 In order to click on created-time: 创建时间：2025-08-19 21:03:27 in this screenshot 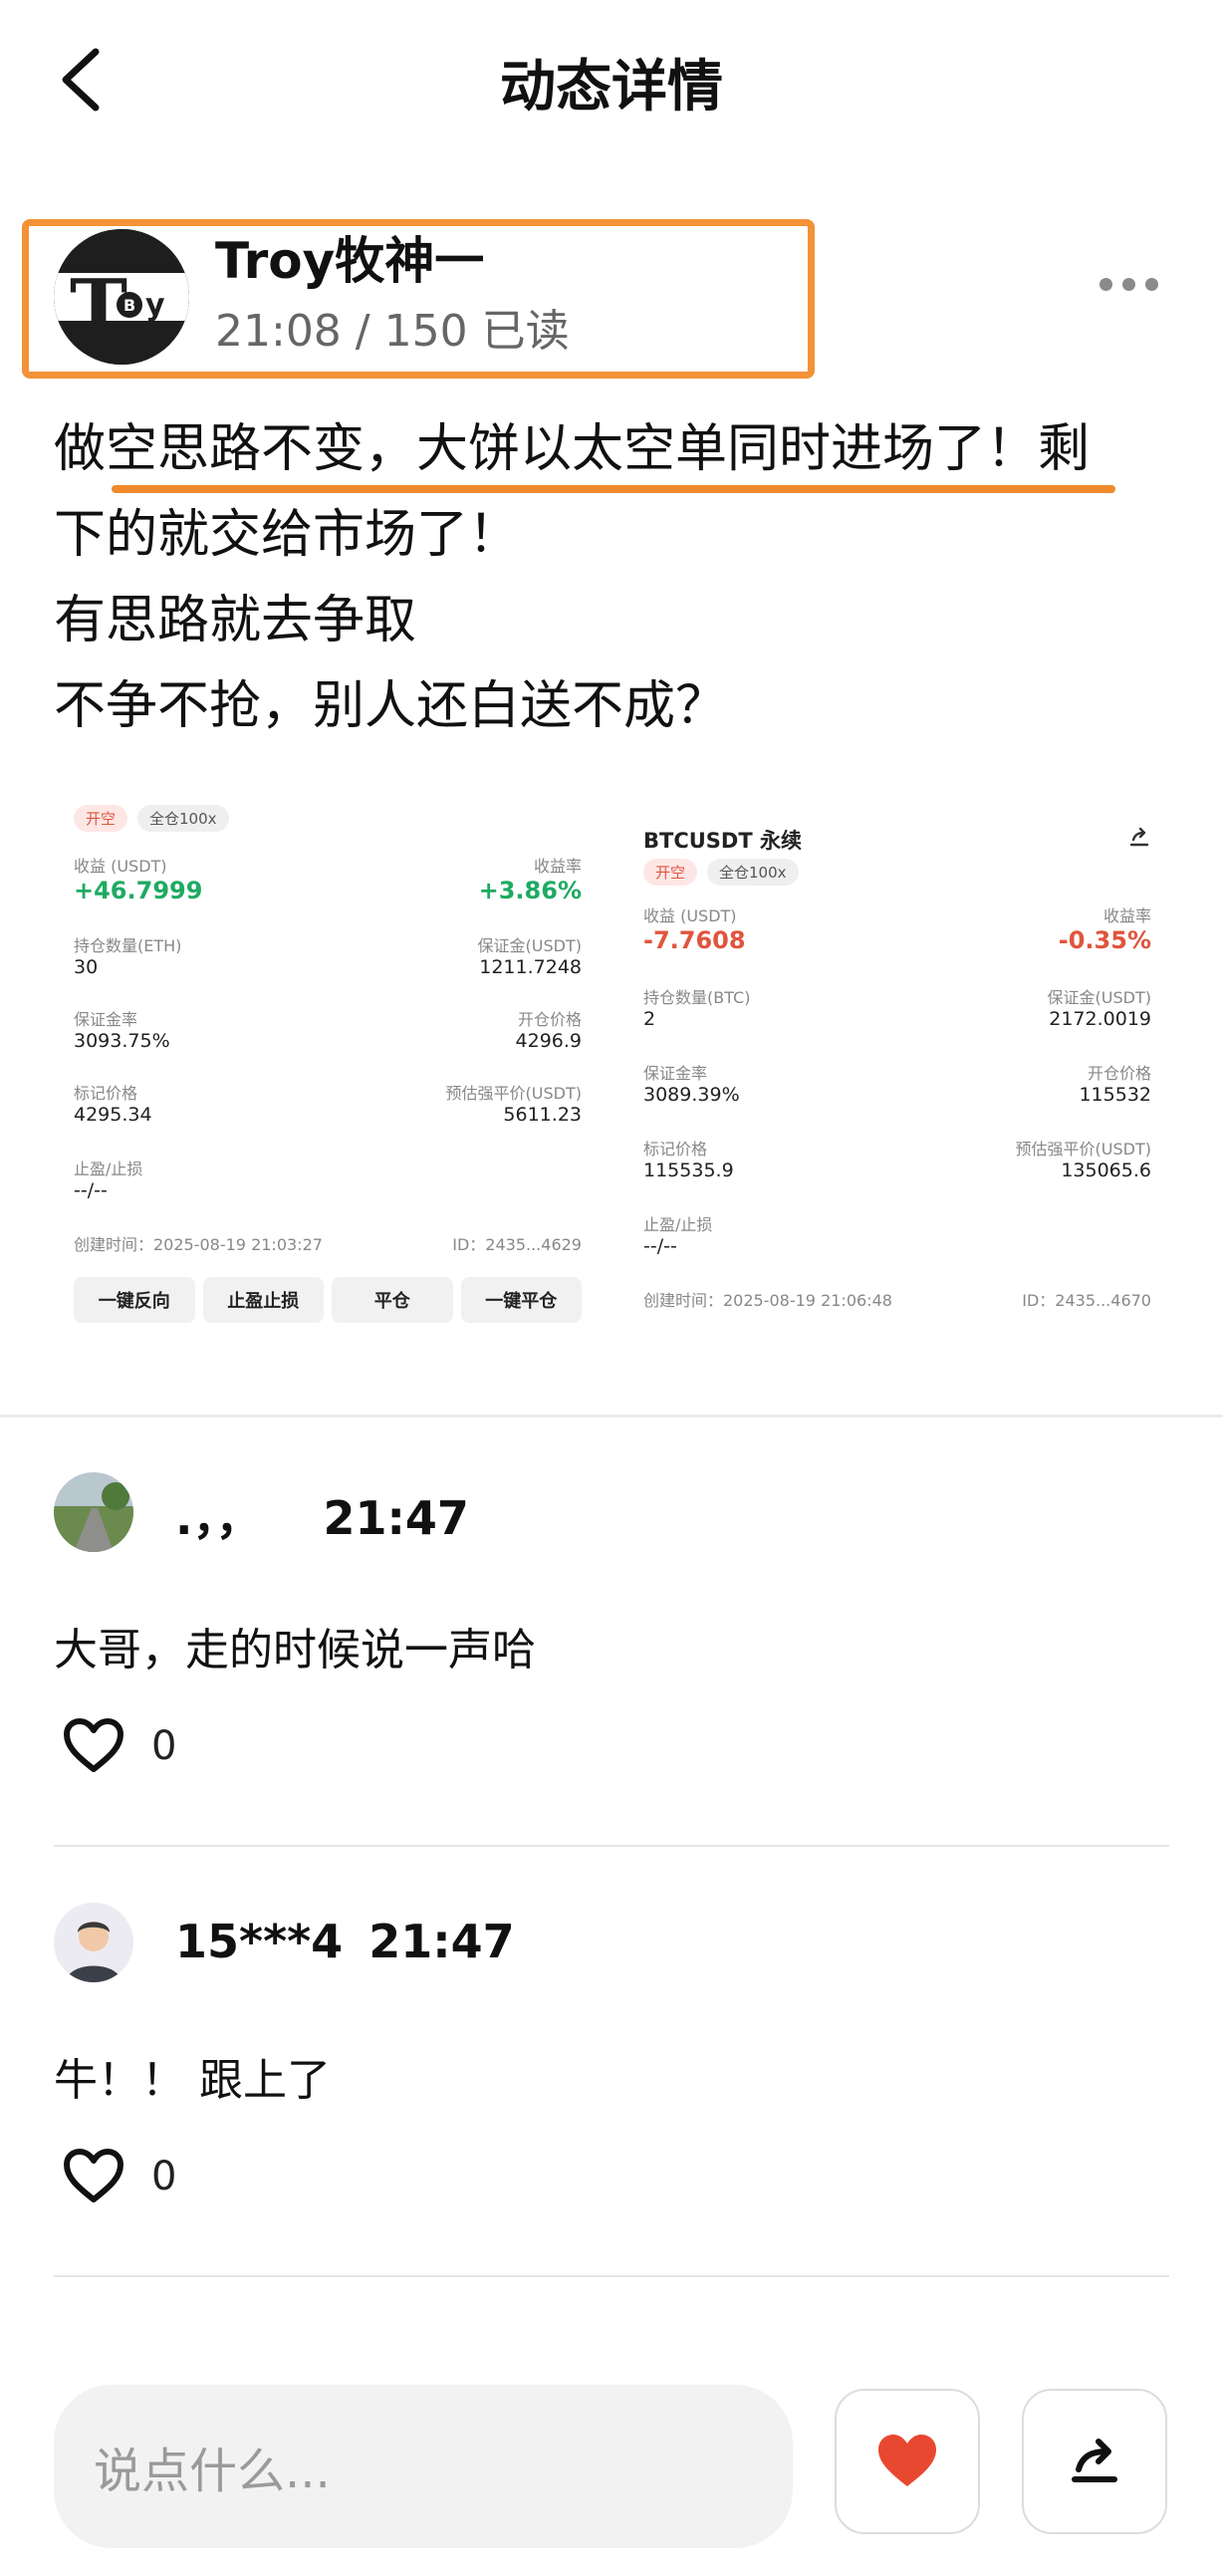, I will do `click(198, 1244)`.